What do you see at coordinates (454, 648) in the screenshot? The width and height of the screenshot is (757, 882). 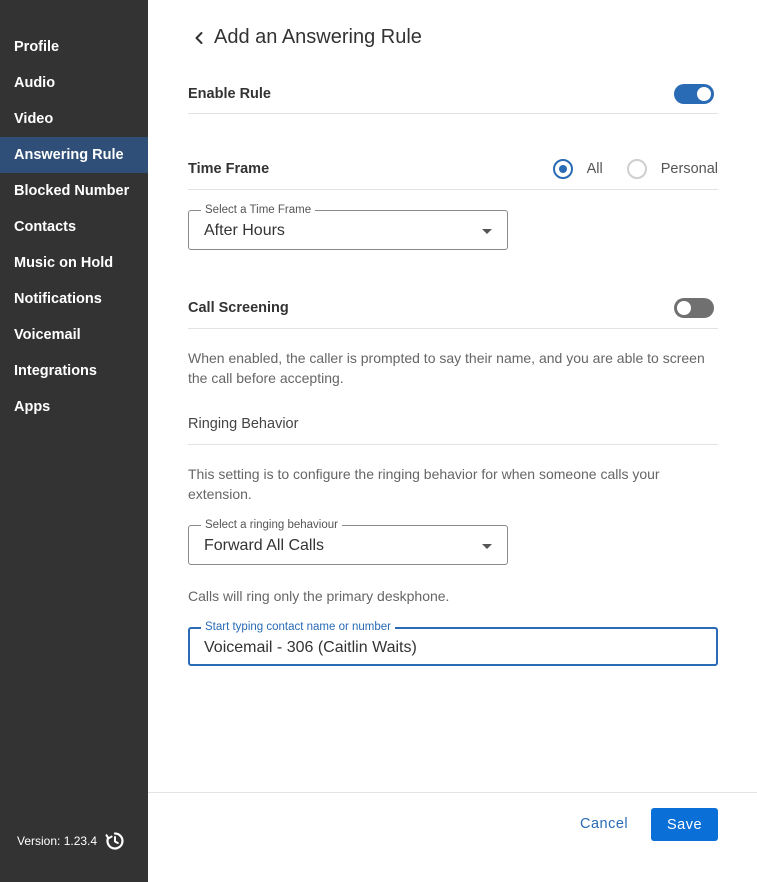 I see `forward-target-input` at bounding box center [454, 648].